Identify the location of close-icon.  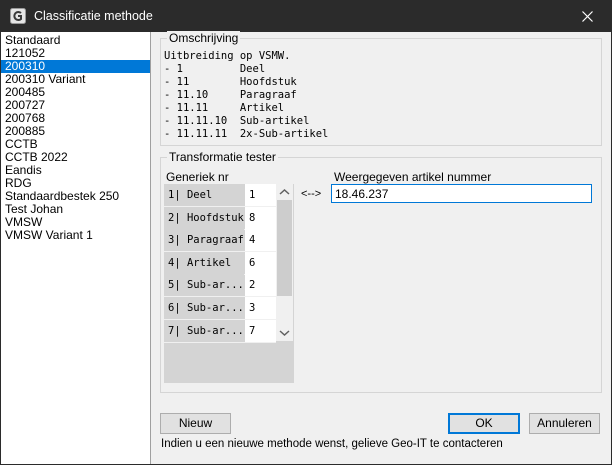
(587, 16).